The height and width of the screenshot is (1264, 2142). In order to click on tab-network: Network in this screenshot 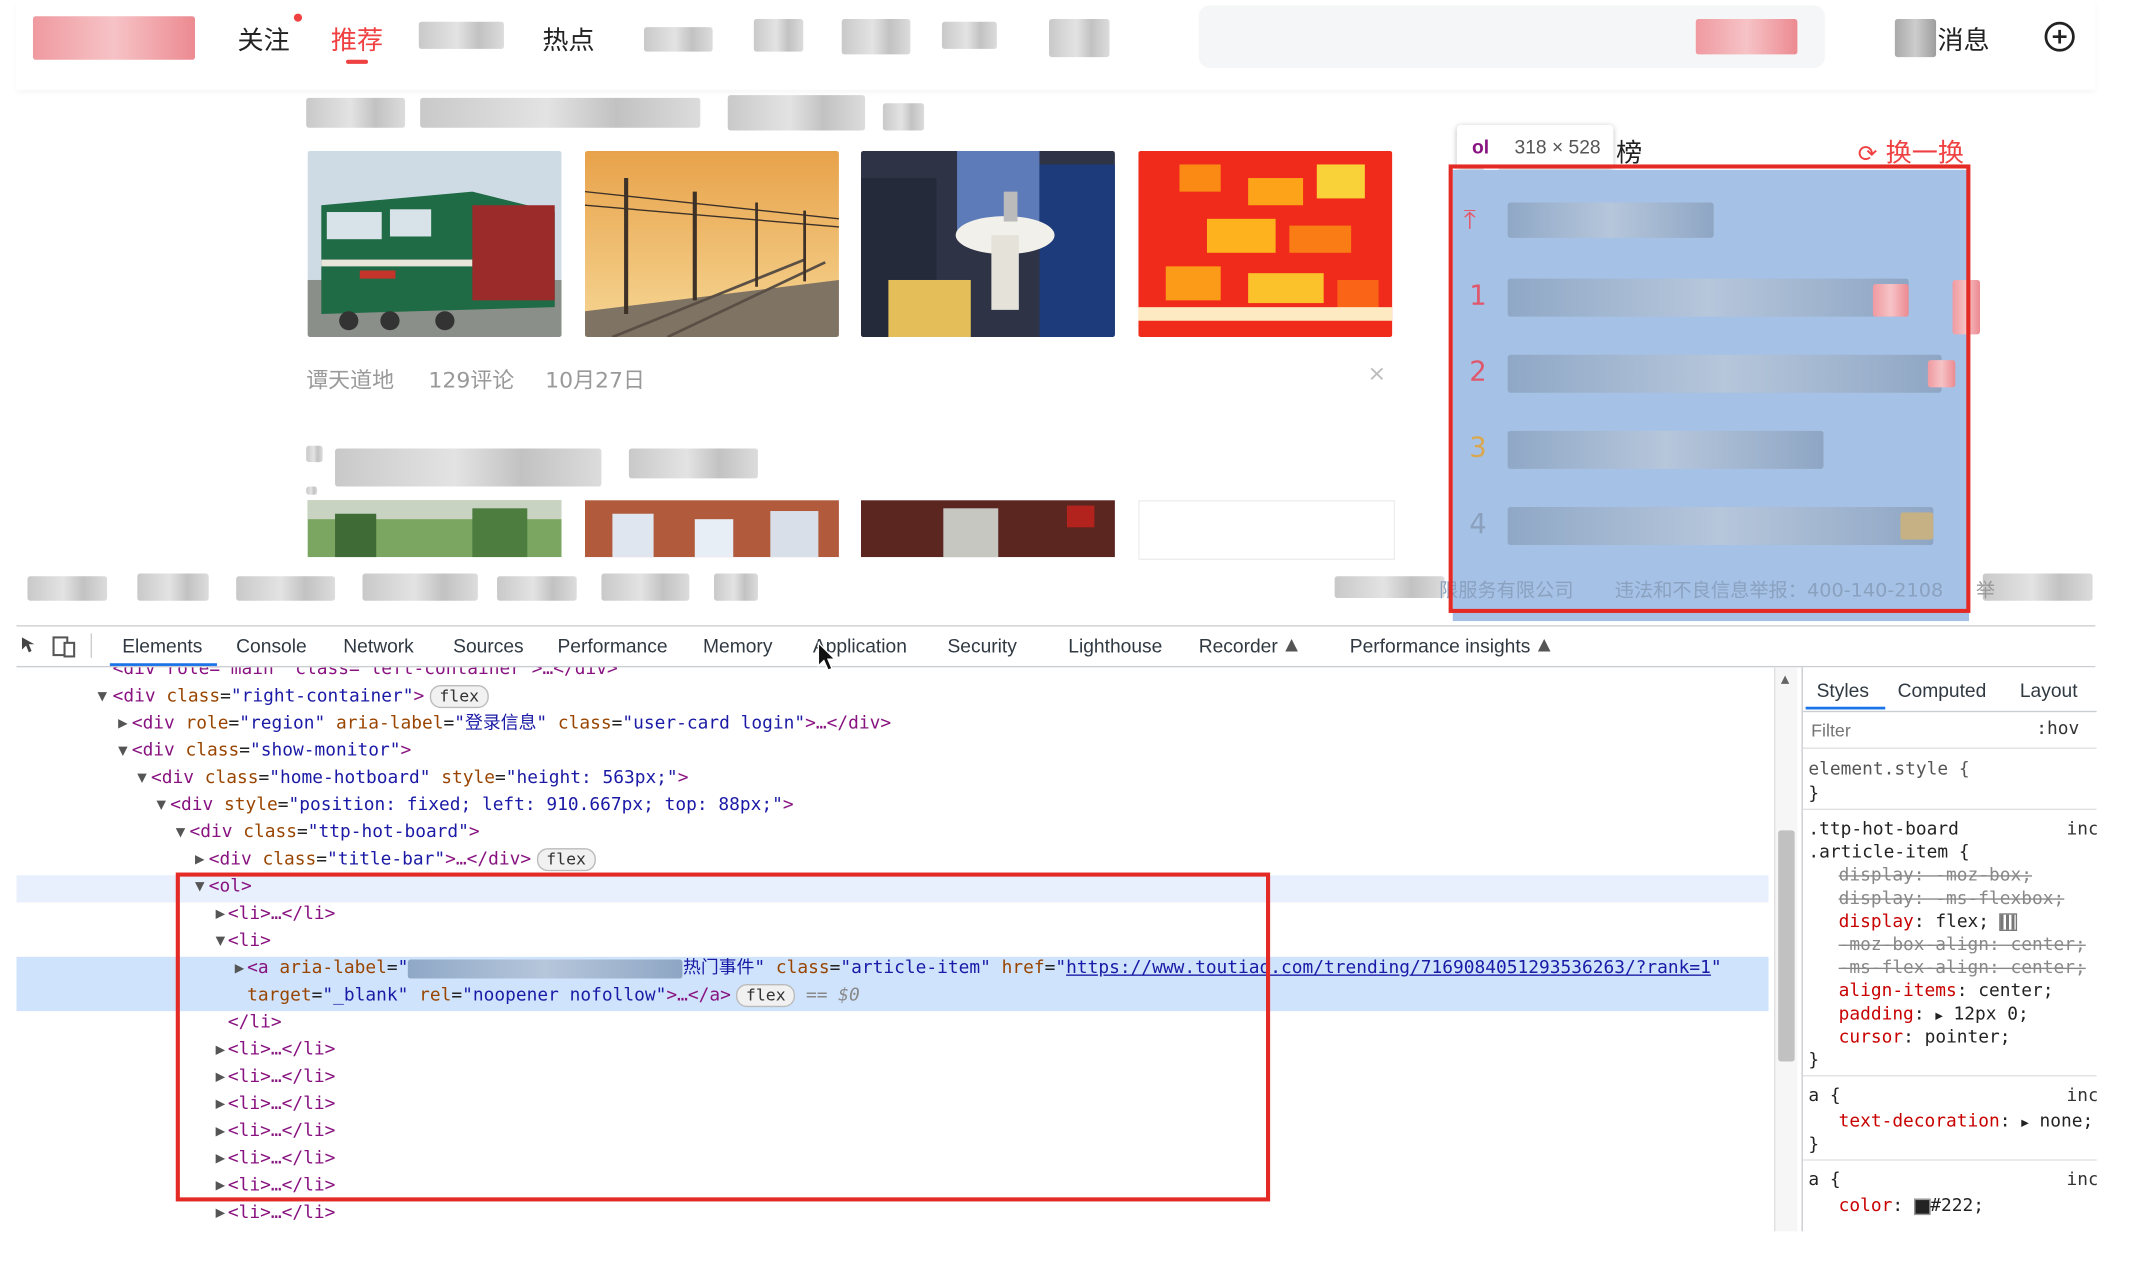, I will do `click(378, 646)`.